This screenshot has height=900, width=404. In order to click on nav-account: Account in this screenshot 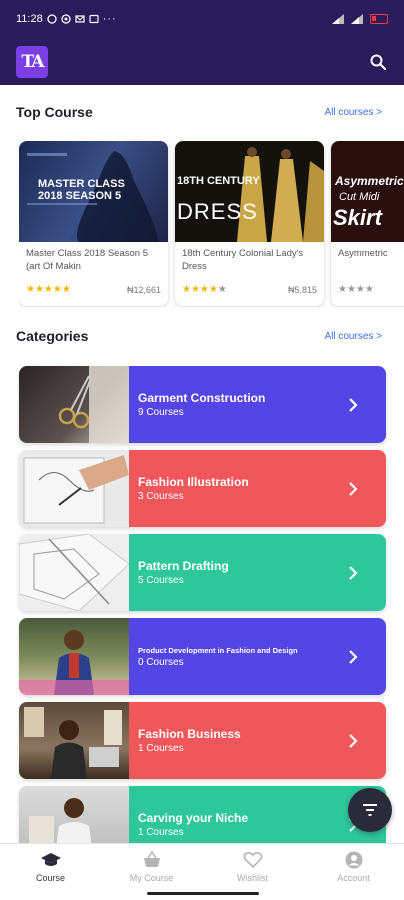, I will do `click(353, 872)`.